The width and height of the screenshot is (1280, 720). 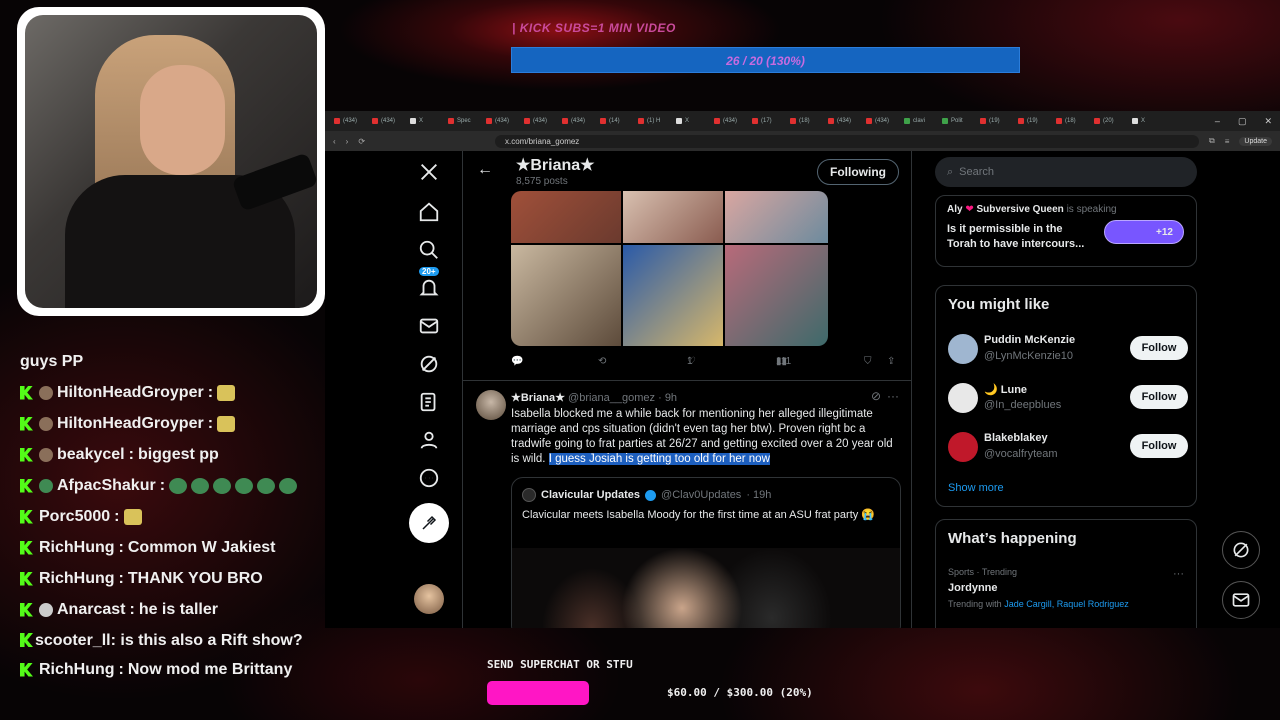 I want to click on show-more-link: Show more, so click(x=976, y=488).